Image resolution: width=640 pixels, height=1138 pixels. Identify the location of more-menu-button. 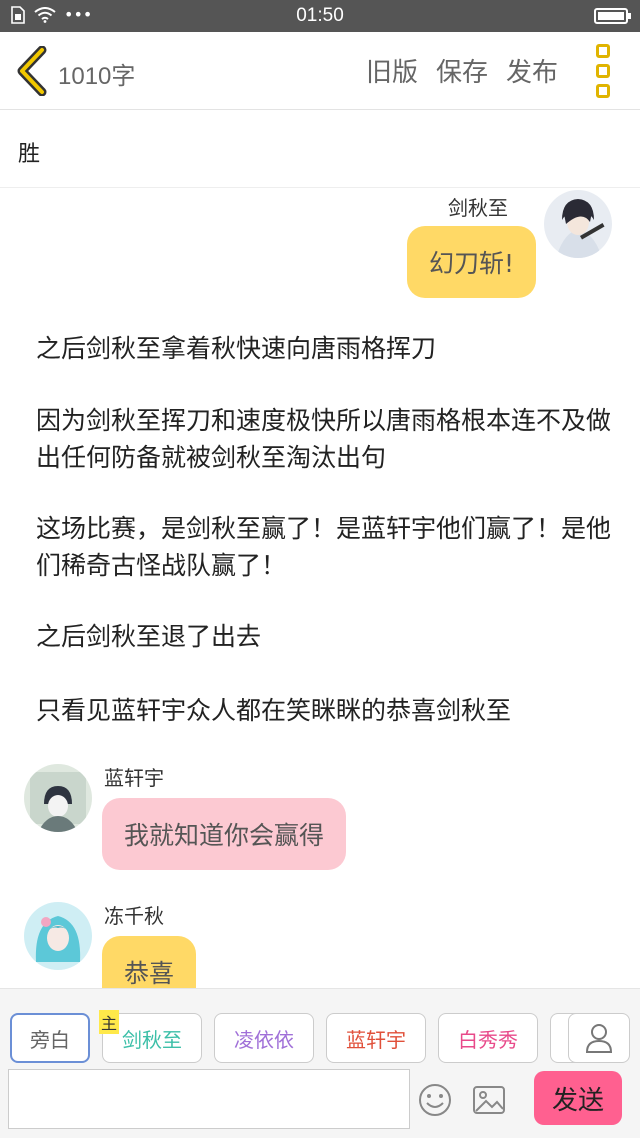
(605, 71).